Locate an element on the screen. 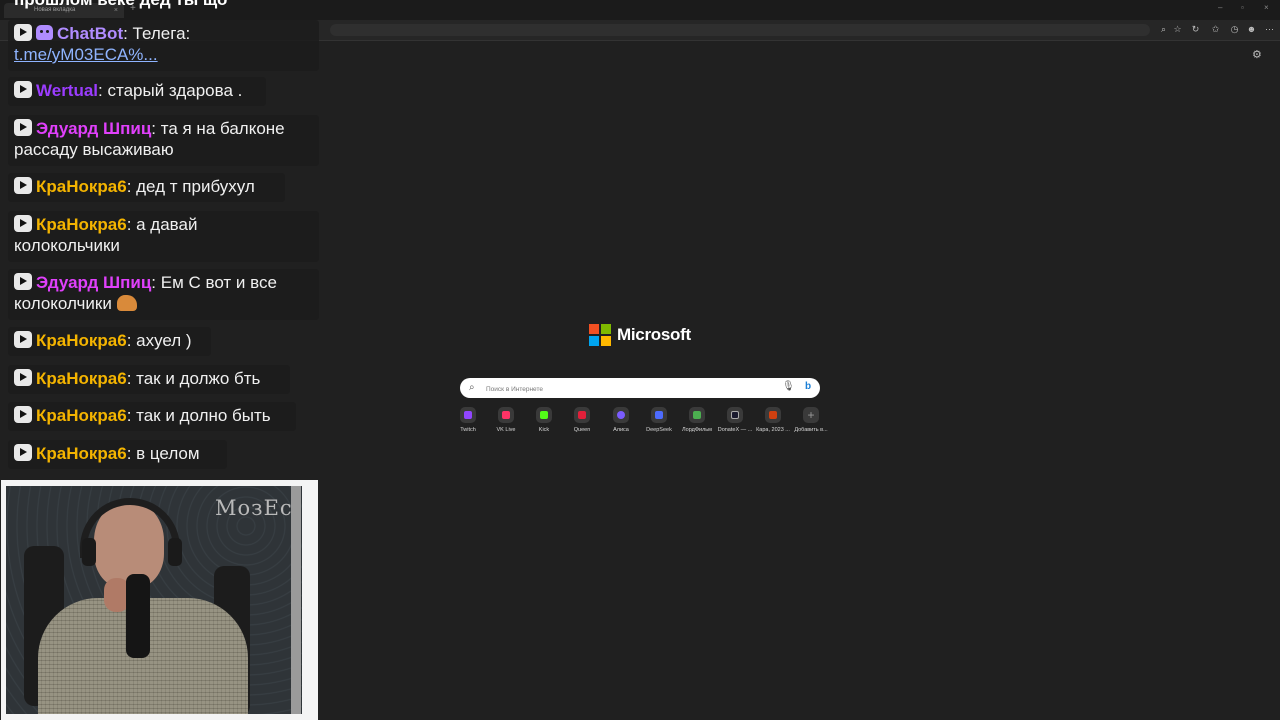 The image size is (1280, 720). chat-text: : Телега: is located at coordinates (157, 33).